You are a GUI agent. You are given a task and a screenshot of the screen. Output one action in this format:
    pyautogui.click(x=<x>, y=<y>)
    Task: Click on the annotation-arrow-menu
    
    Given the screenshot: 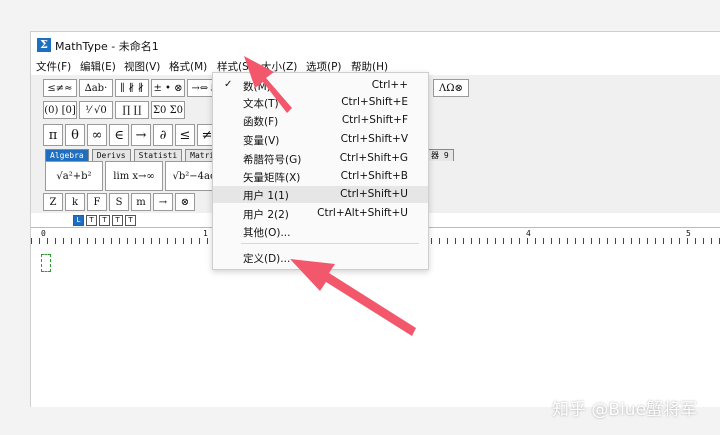 What is the action you would take?
    pyautogui.click(x=268, y=84)
    